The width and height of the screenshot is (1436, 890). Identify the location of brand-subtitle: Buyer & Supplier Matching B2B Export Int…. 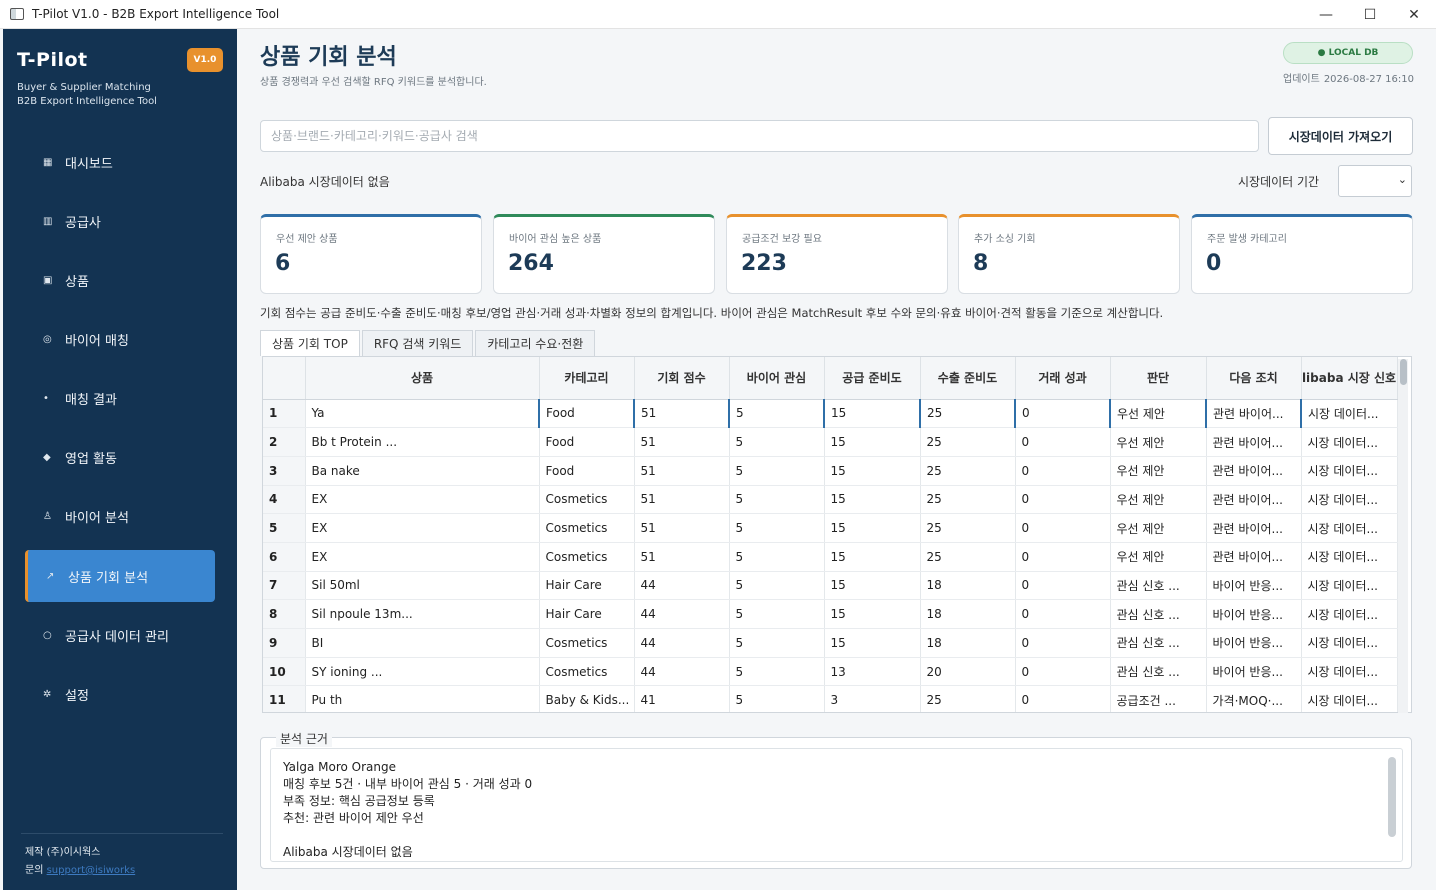
(87, 95).